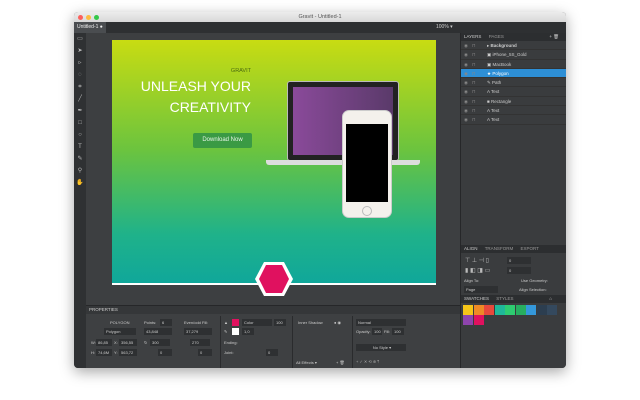 Image resolution: width=640 pixels, height=400 pixels. What do you see at coordinates (556, 37) in the screenshot?
I see `trash-icon: 🗑` at bounding box center [556, 37].